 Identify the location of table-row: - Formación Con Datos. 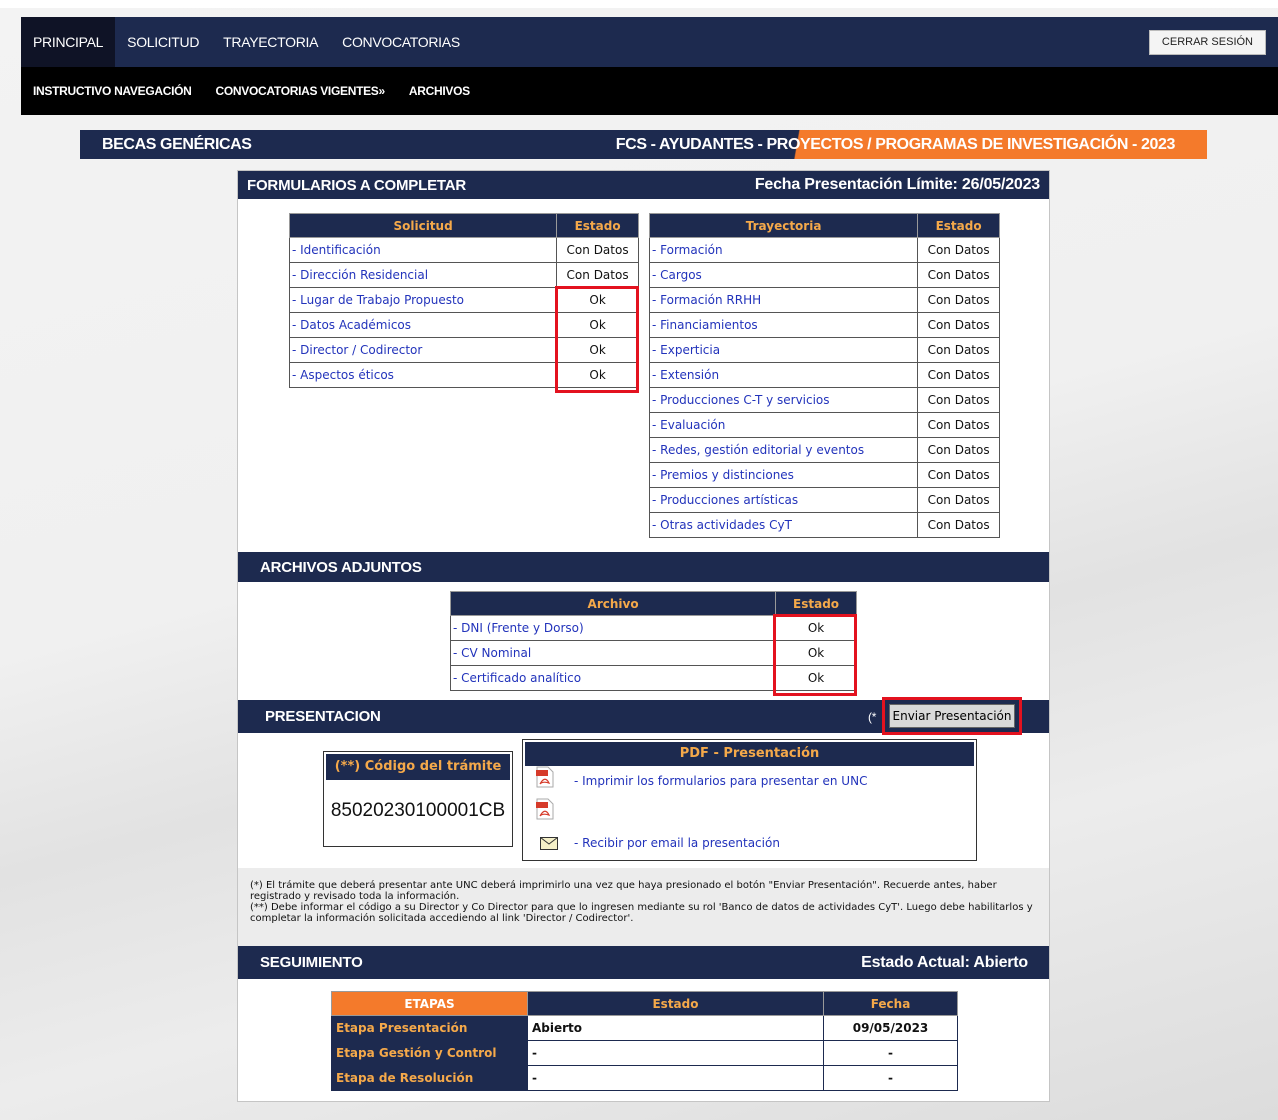
(824, 250).